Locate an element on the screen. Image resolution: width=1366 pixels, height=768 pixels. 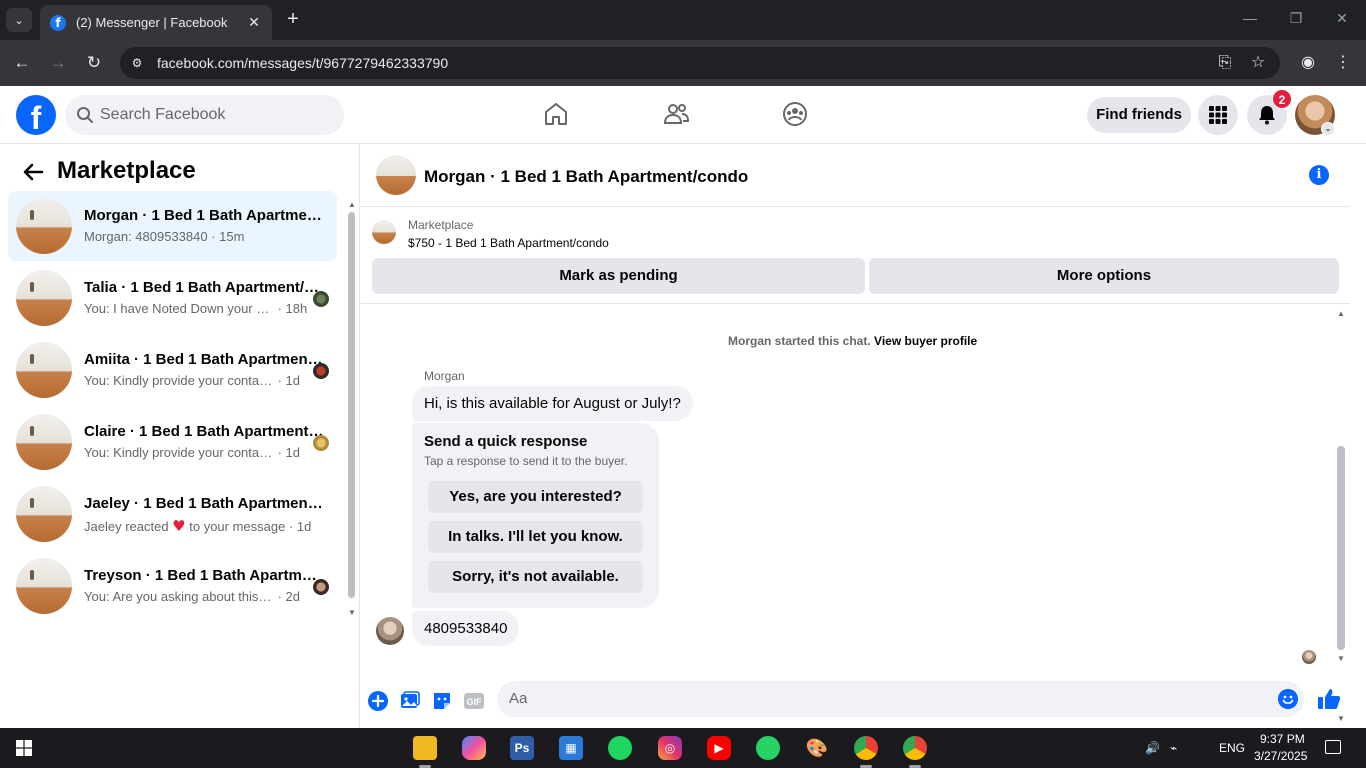
close-tab-icon: ✕ is located at coordinates (254, 22).